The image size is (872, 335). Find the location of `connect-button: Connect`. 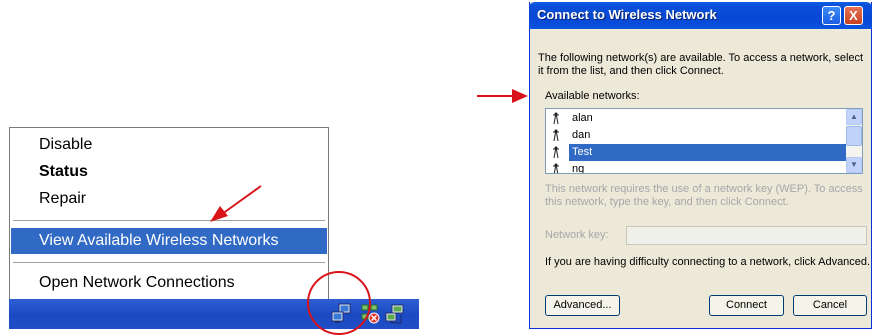

connect-button: Connect is located at coordinates (746, 305).